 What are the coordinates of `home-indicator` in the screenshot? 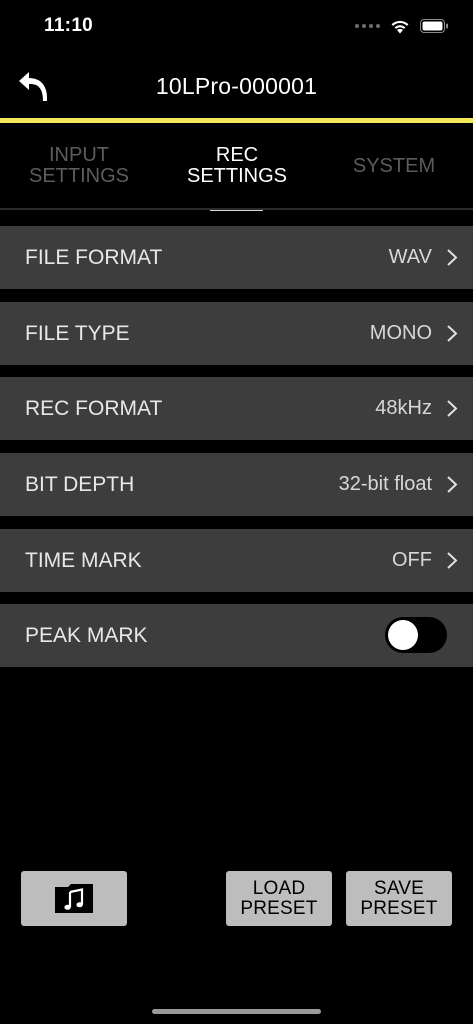 It's located at (236, 1011).